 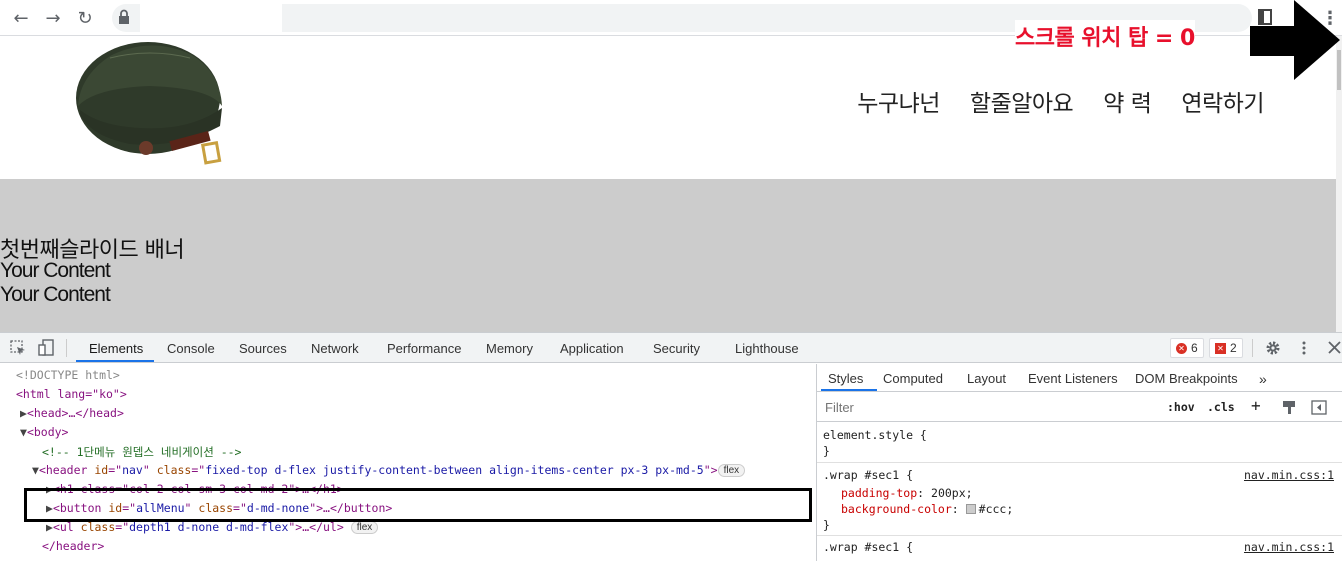 What do you see at coordinates (913, 378) in the screenshot?
I see `tab-computed: Computed` at bounding box center [913, 378].